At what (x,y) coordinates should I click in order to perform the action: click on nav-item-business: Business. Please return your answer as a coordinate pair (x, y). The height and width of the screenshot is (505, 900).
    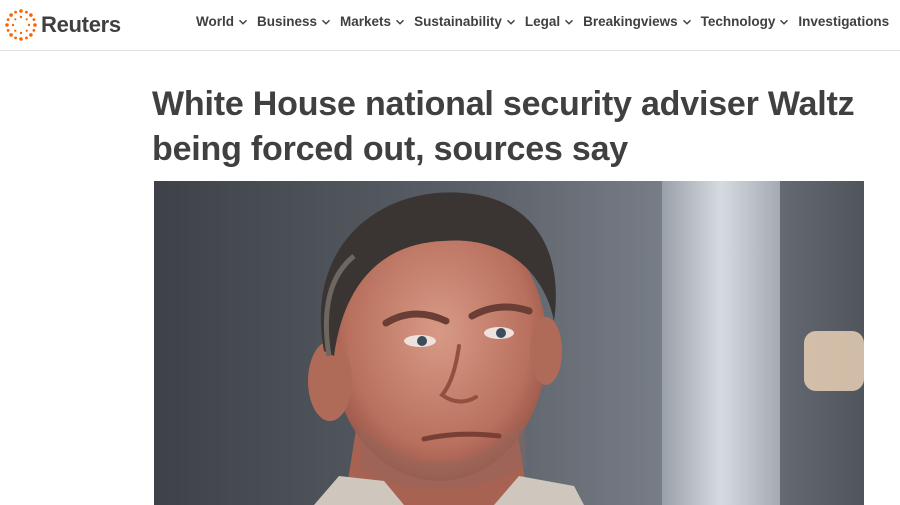
    Looking at the image, I should click on (294, 21).